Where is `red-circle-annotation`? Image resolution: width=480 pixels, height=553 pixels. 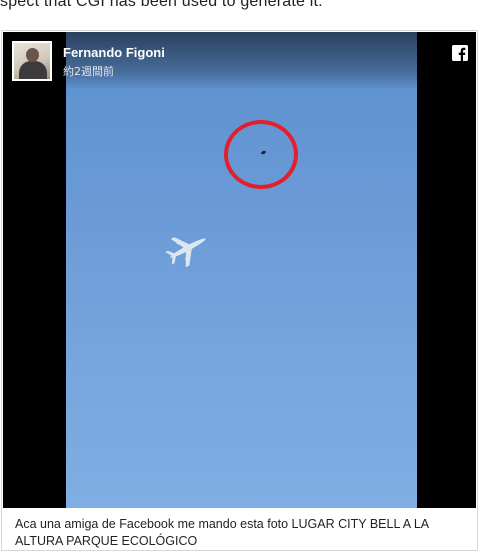 red-circle-annotation is located at coordinates (261, 154).